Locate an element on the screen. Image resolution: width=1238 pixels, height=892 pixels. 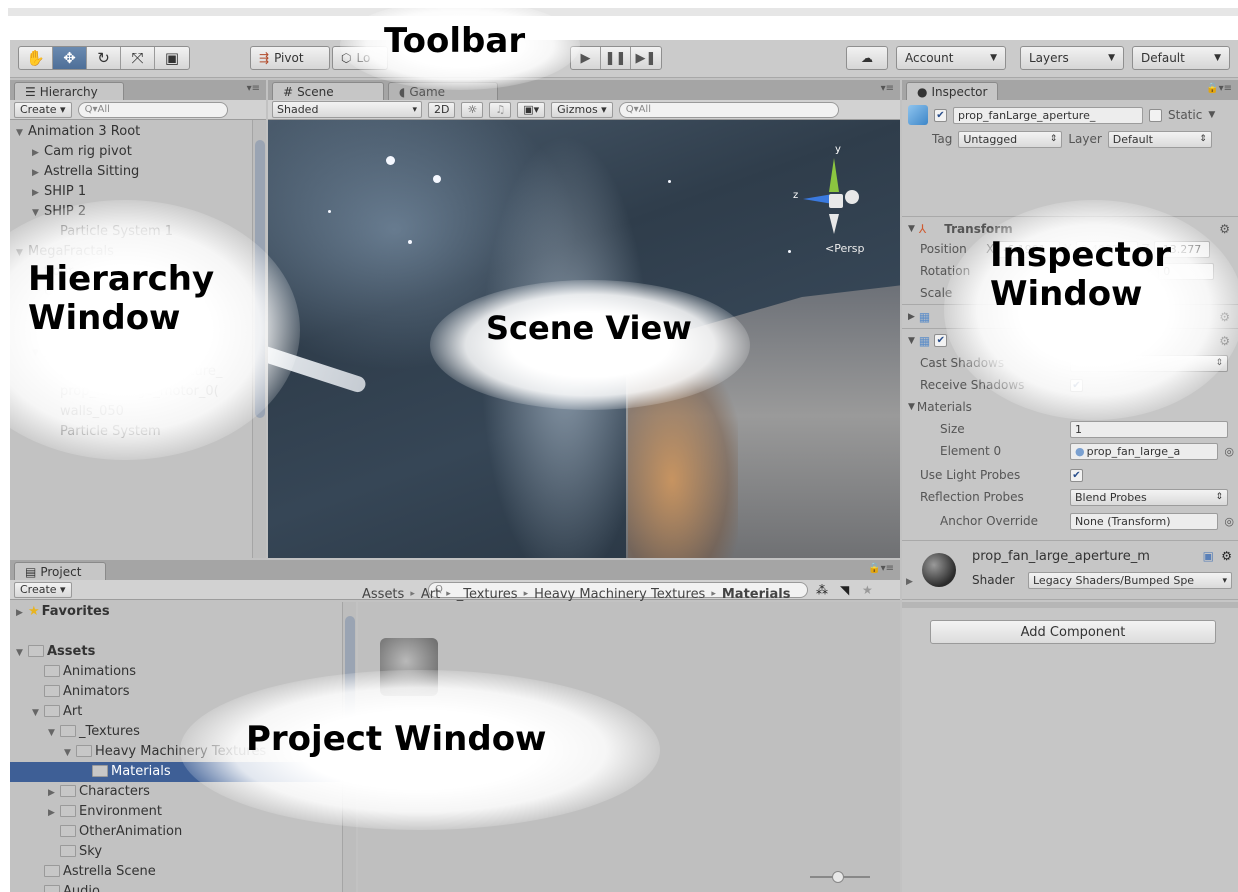
breadcrumb-item: Assets is located at coordinates (383, 594).